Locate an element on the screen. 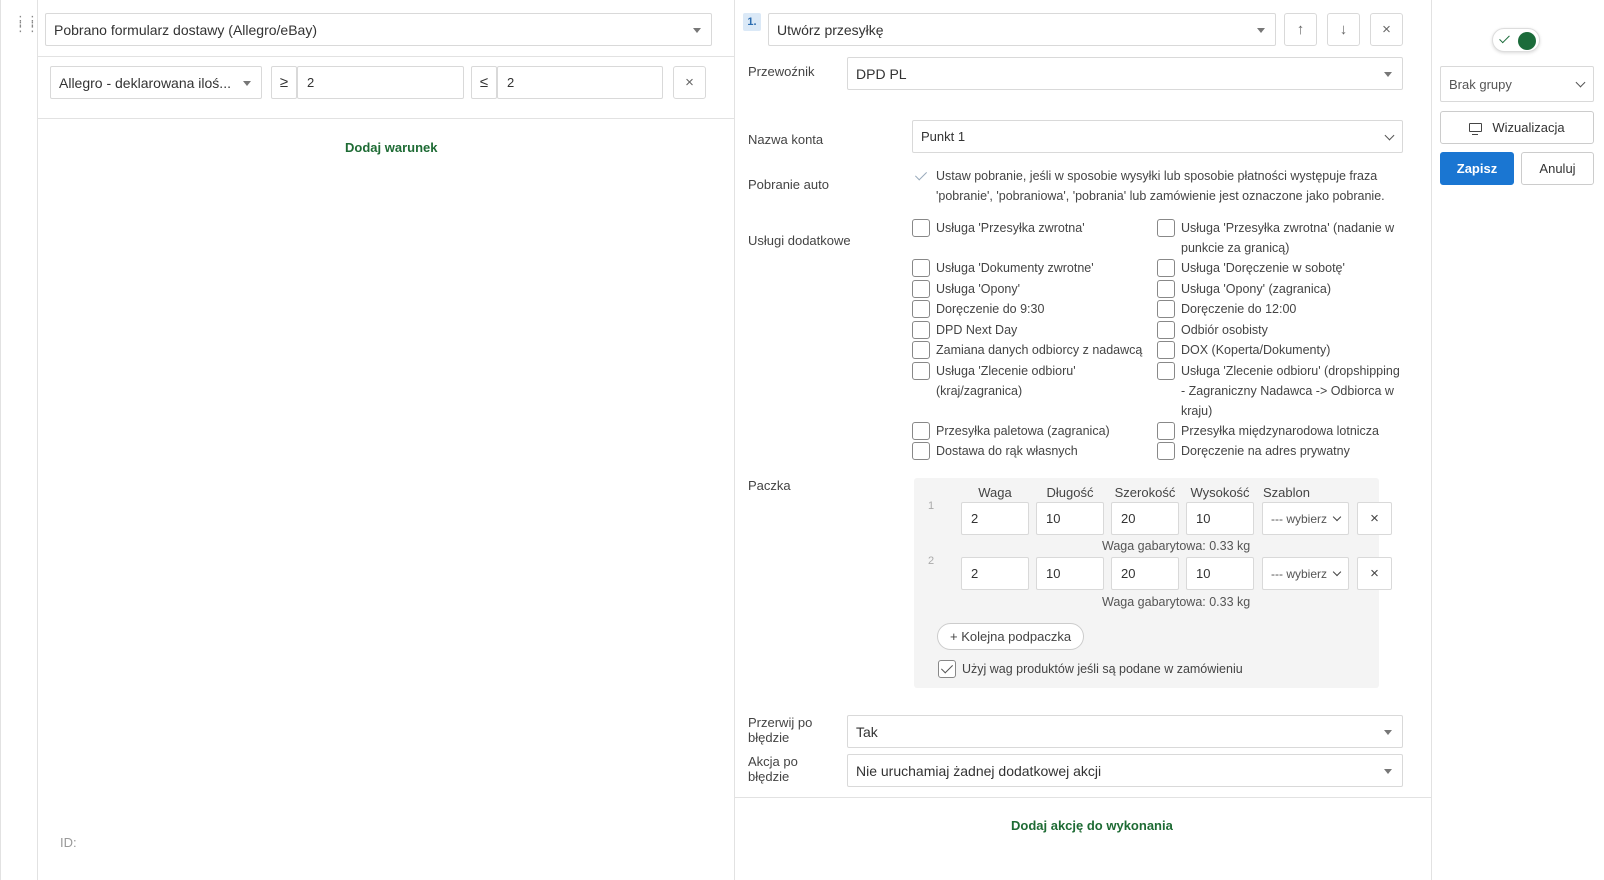 The image size is (1604, 880). stop-on-error-label: Przerwij po błędzie is located at coordinates (780, 730).